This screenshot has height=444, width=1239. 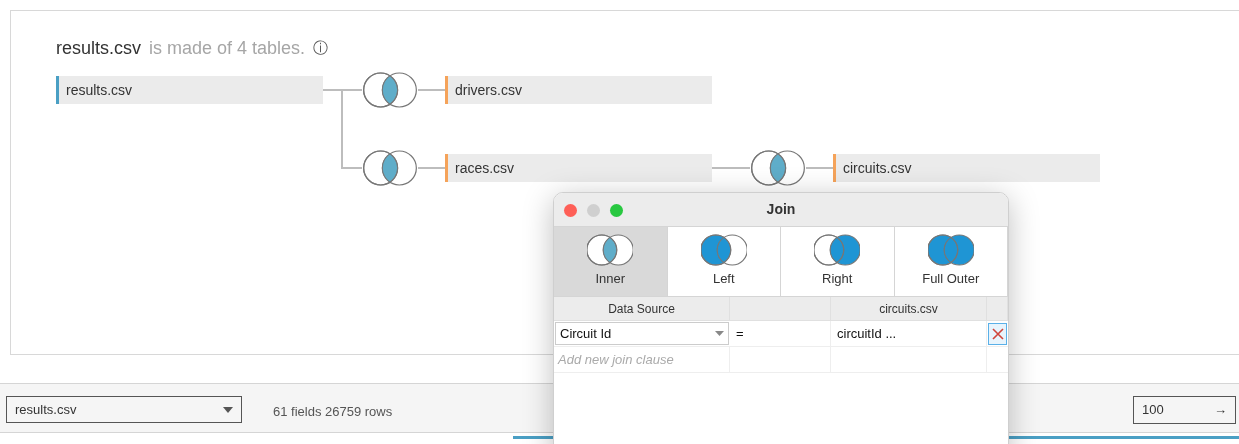 What do you see at coordinates (99, 48) in the screenshot?
I see `summary-table-name: results.csv` at bounding box center [99, 48].